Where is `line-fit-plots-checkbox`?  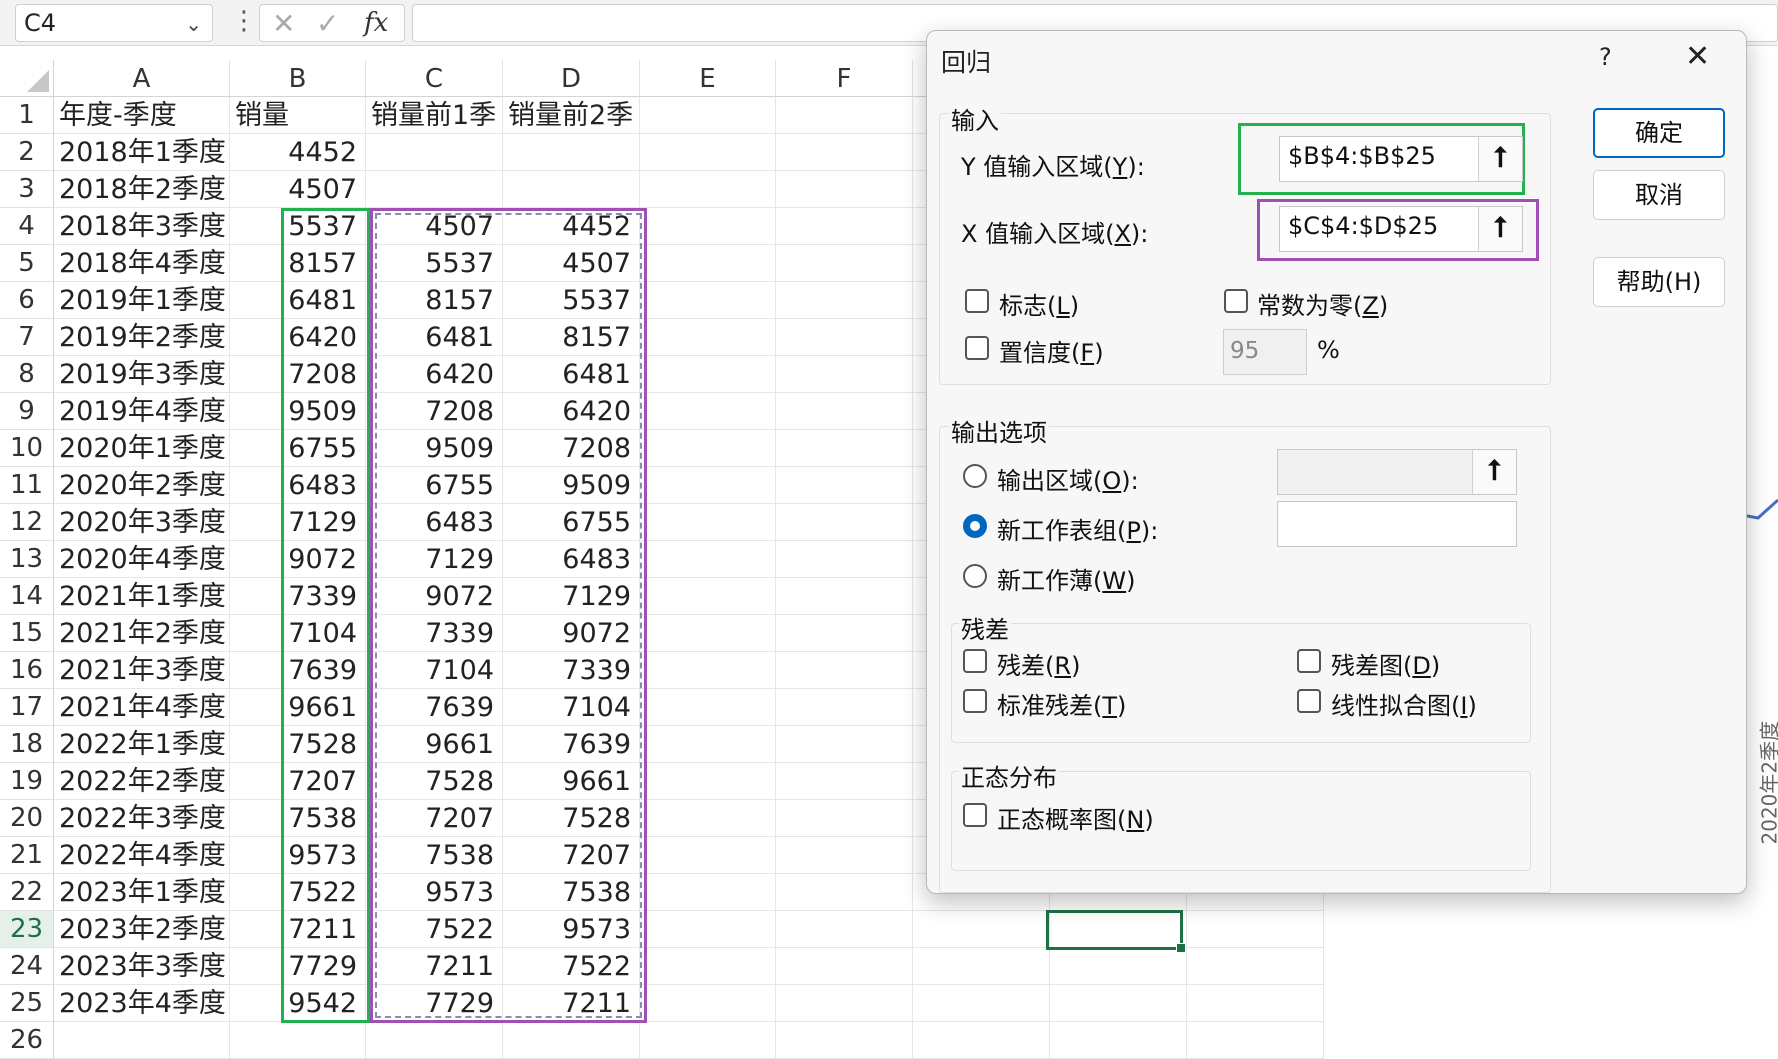 line-fit-plots-checkbox is located at coordinates (1309, 701).